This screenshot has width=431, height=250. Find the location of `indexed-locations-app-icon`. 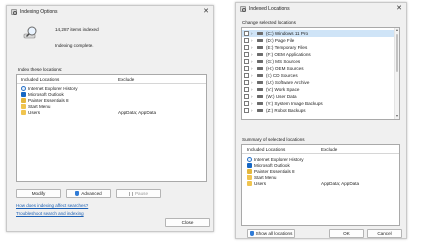

indexed-locations-app-icon is located at coordinates (243, 8).